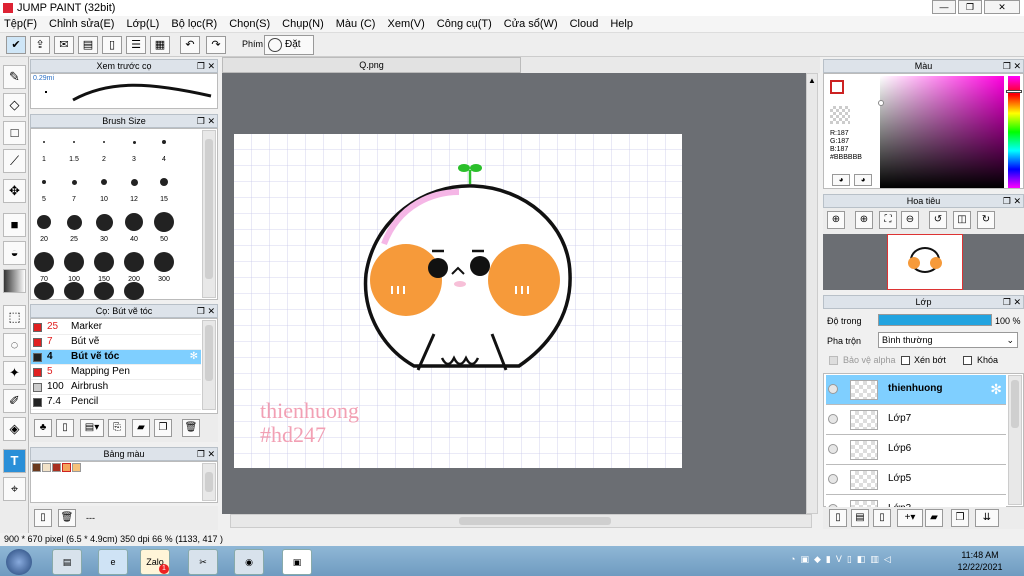 This screenshot has height=576, width=1024. I want to click on menu-window: Cửa sổ(W), so click(531, 24).